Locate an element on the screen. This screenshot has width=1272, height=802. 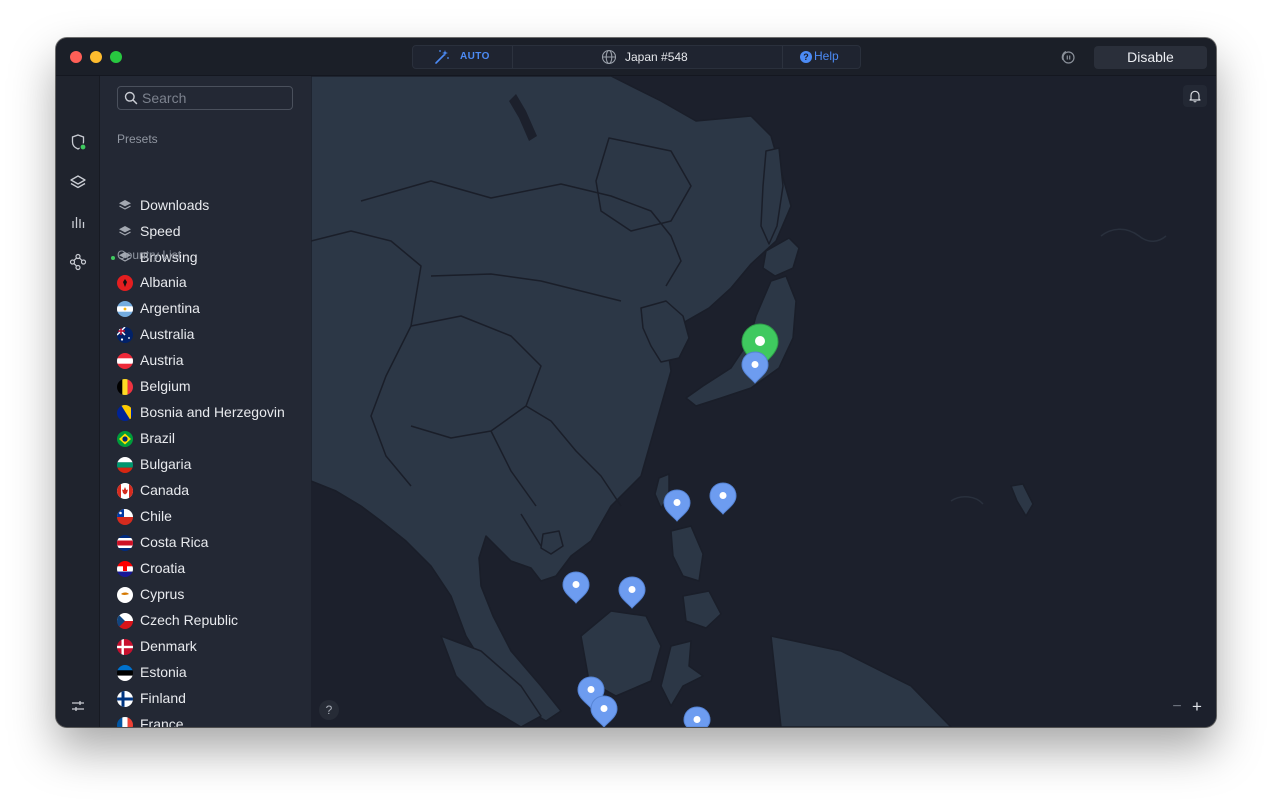
country-label: Finland is located at coordinates (163, 698).